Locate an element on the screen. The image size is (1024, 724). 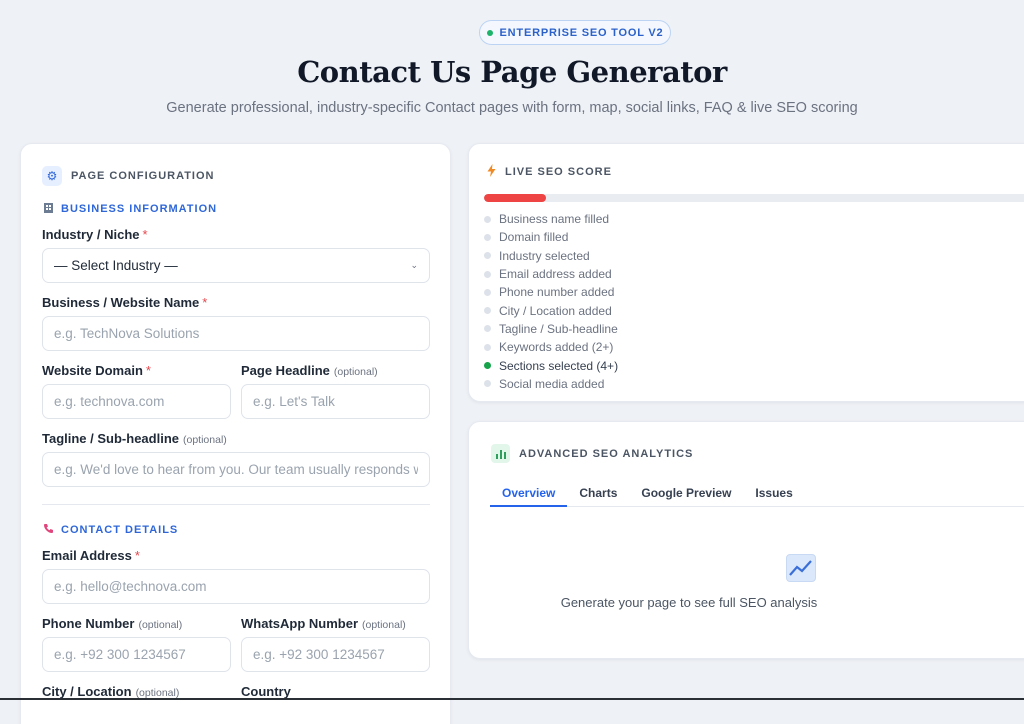
version-badge: ENTERPRISE SEO TOOL V2 is located at coordinates (575, 32).